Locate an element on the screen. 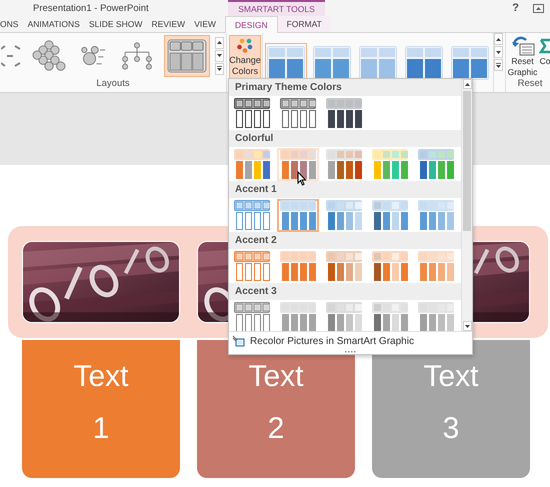 The image size is (550, 487). change-colors-button: Change Colors is located at coordinates (245, 57).